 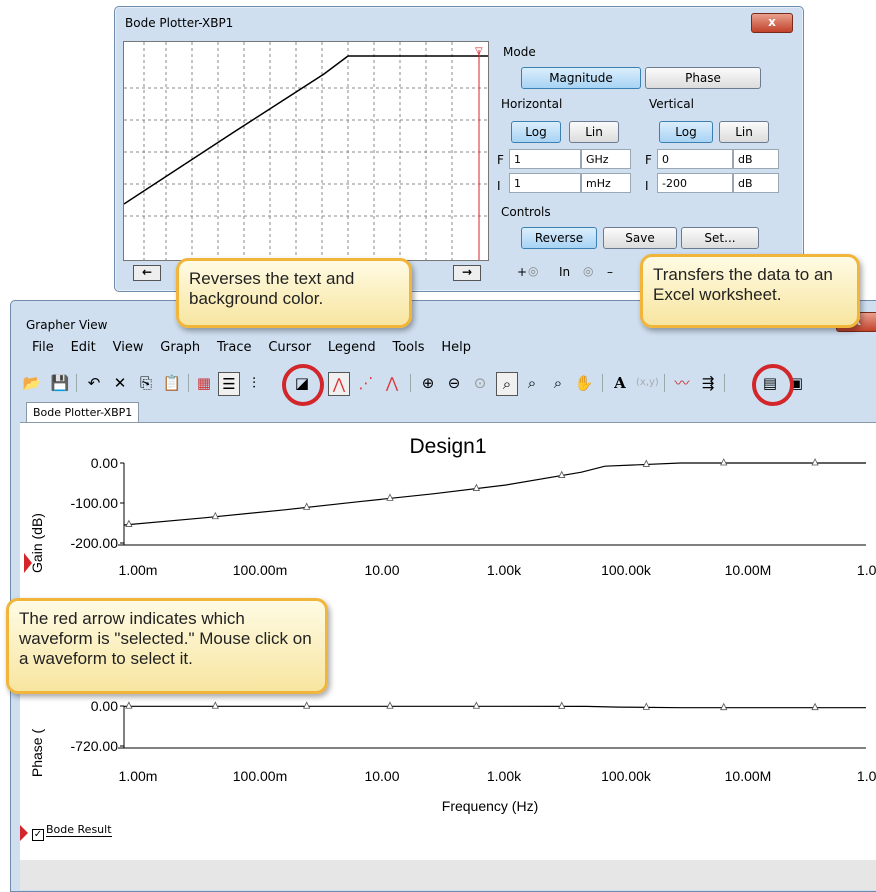 What do you see at coordinates (559, 238) in the screenshot?
I see `reverse-button: Reverse` at bounding box center [559, 238].